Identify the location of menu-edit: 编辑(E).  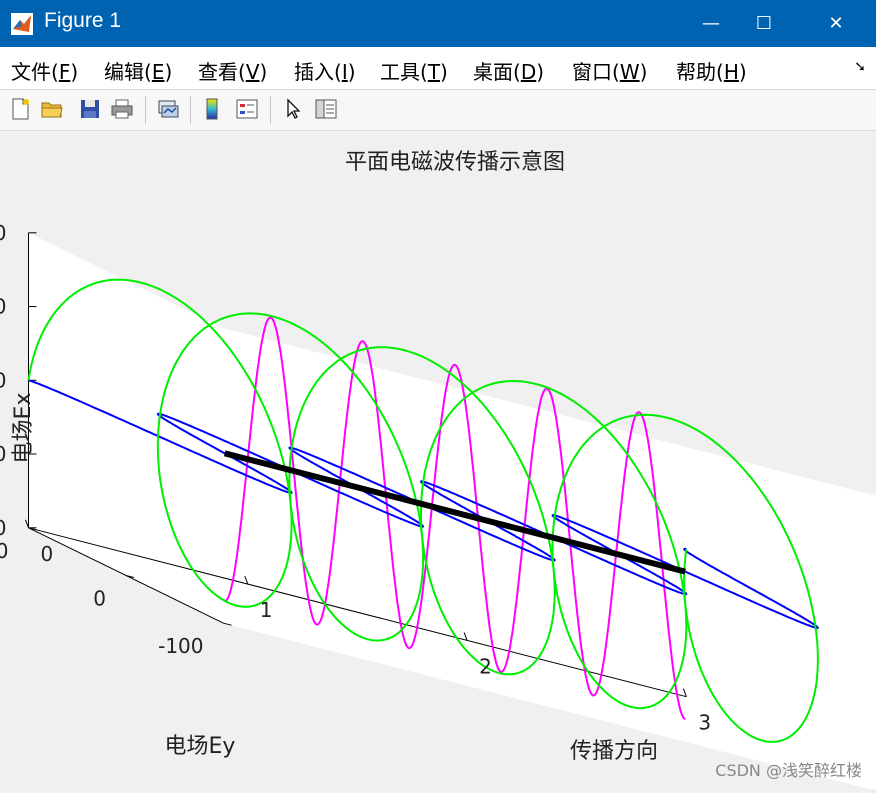
(138, 70).